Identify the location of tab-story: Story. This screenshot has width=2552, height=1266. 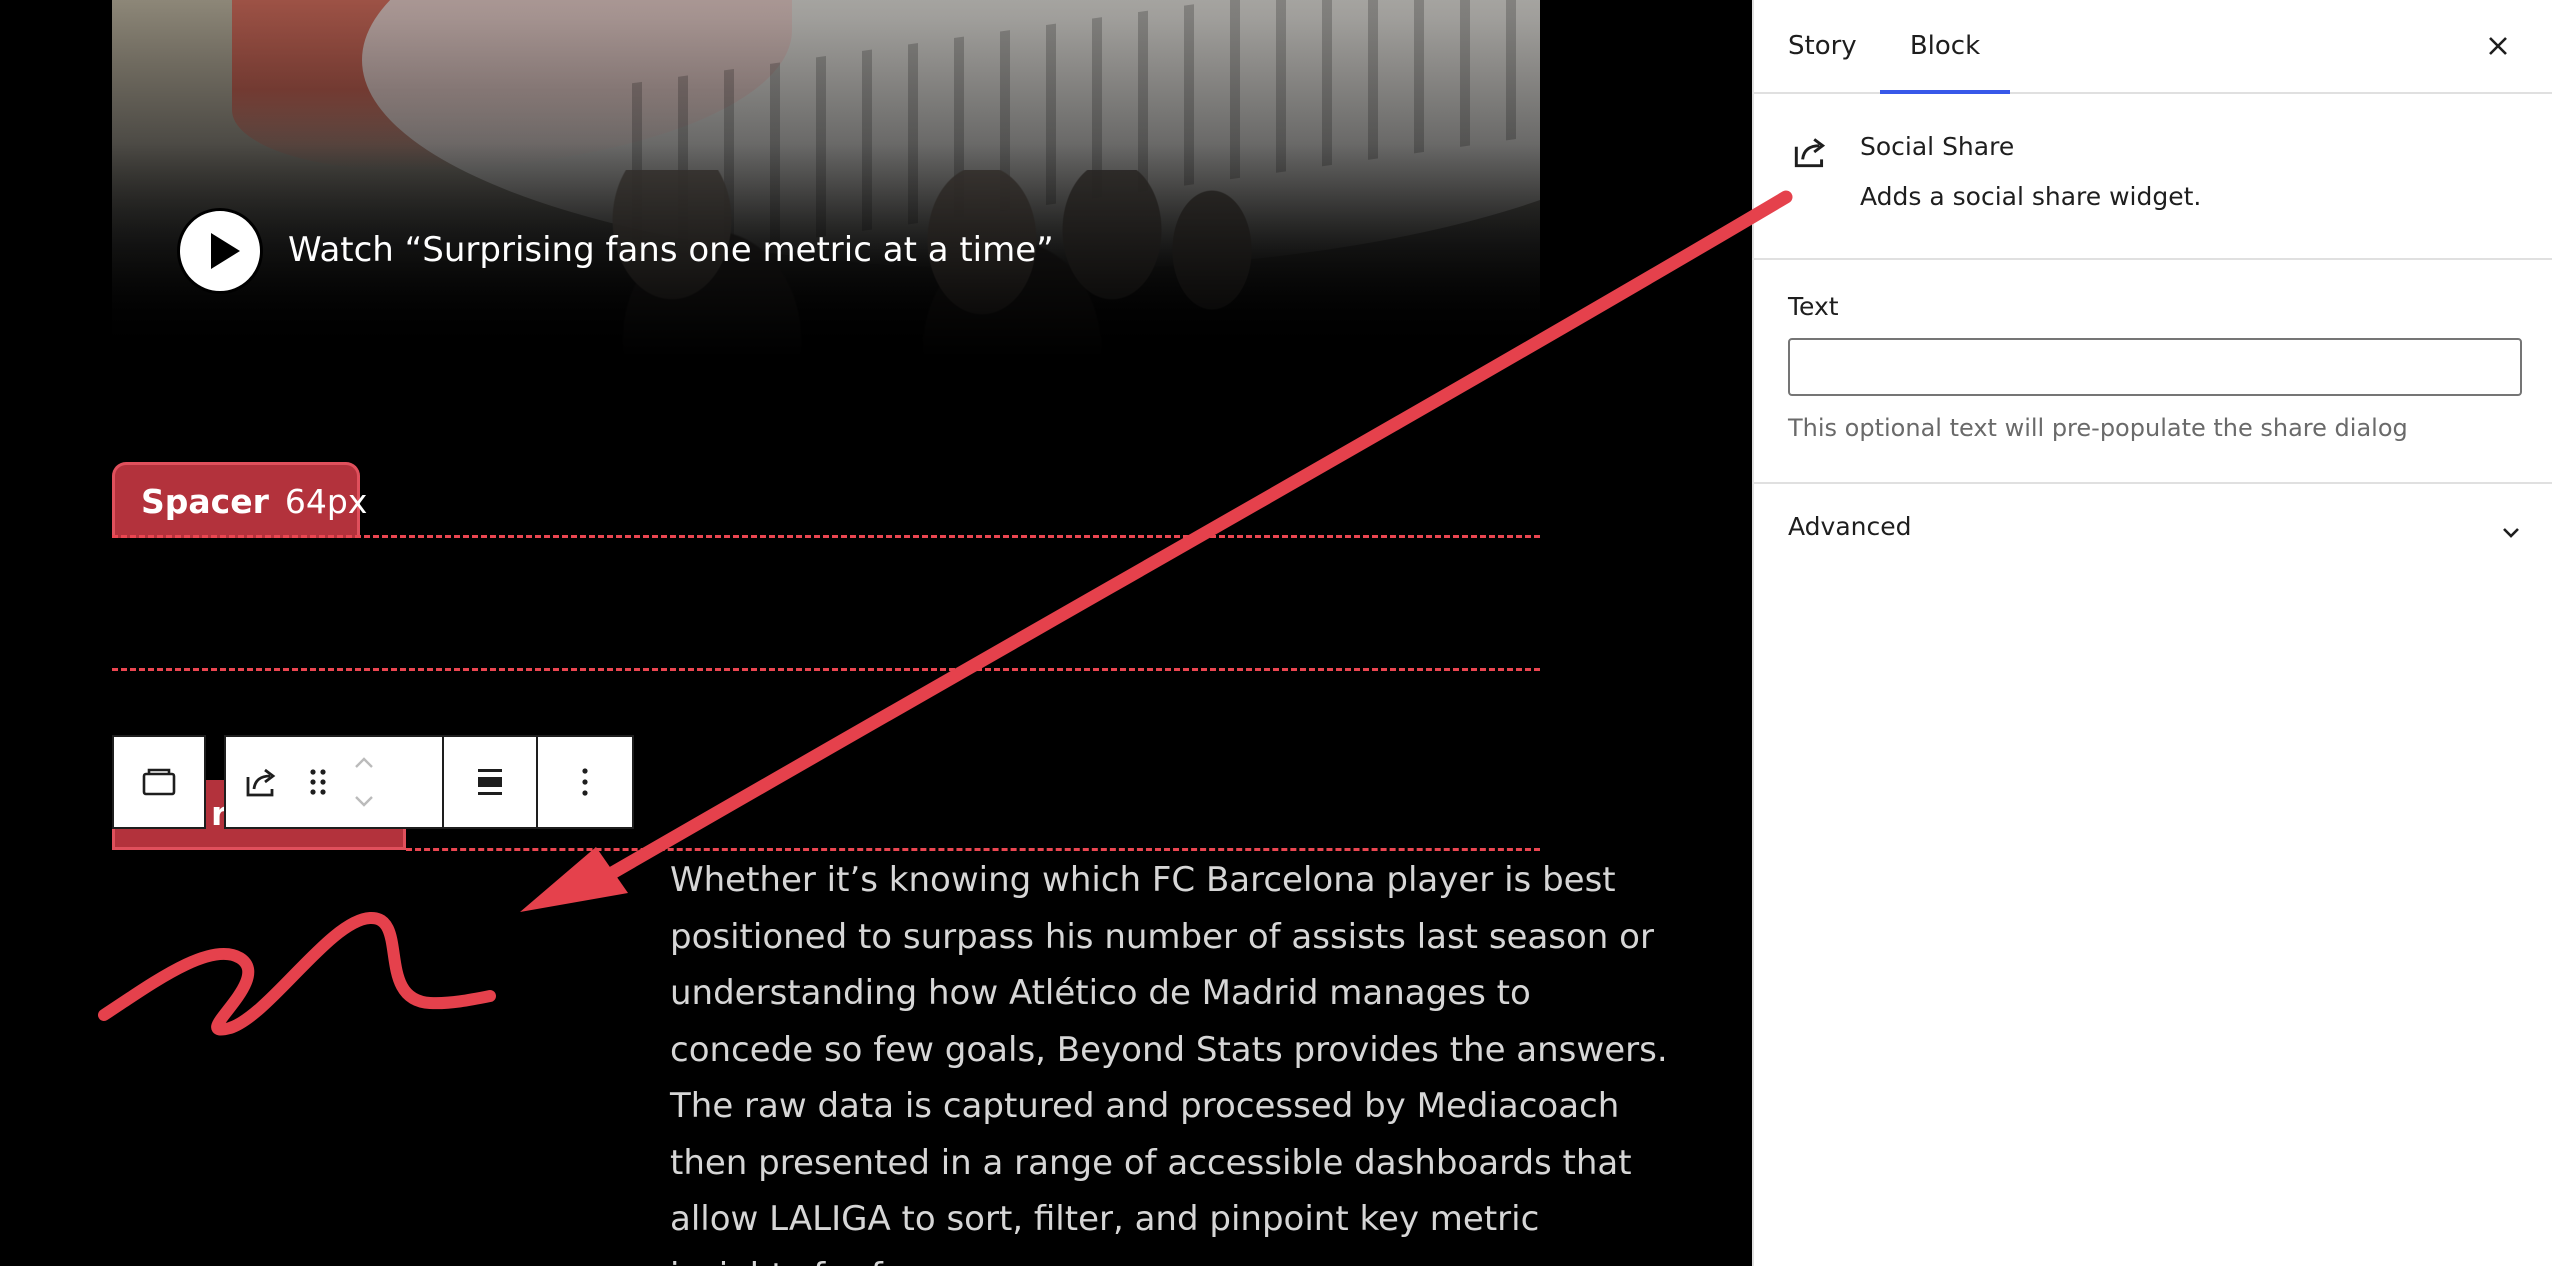
(1822, 46).